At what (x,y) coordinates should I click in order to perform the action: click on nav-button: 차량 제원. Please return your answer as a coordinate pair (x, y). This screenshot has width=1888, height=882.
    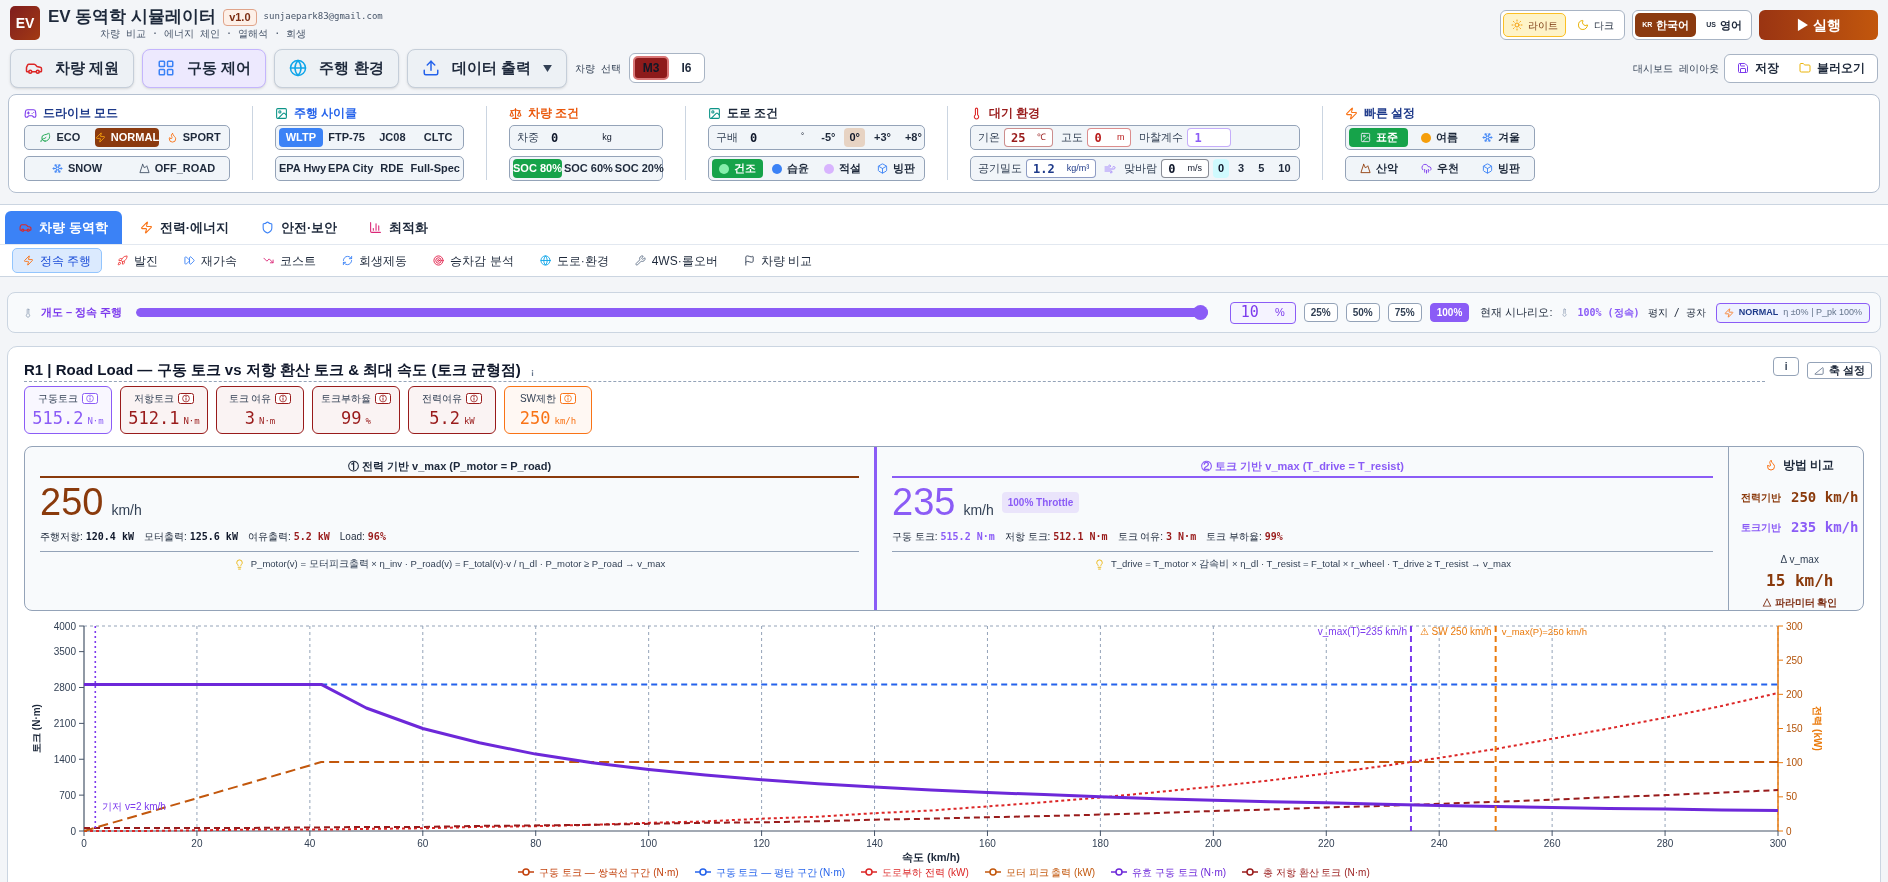
    Looking at the image, I should click on (72, 68).